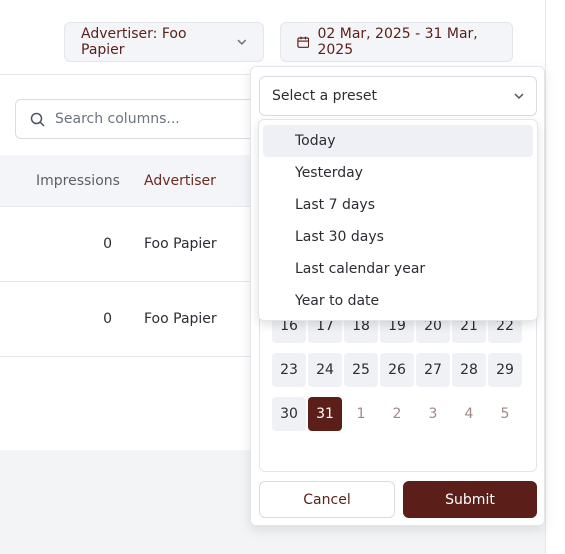 This screenshot has height=554, width=565. What do you see at coordinates (398, 173) in the screenshot?
I see `preset-option: Yesterday` at bounding box center [398, 173].